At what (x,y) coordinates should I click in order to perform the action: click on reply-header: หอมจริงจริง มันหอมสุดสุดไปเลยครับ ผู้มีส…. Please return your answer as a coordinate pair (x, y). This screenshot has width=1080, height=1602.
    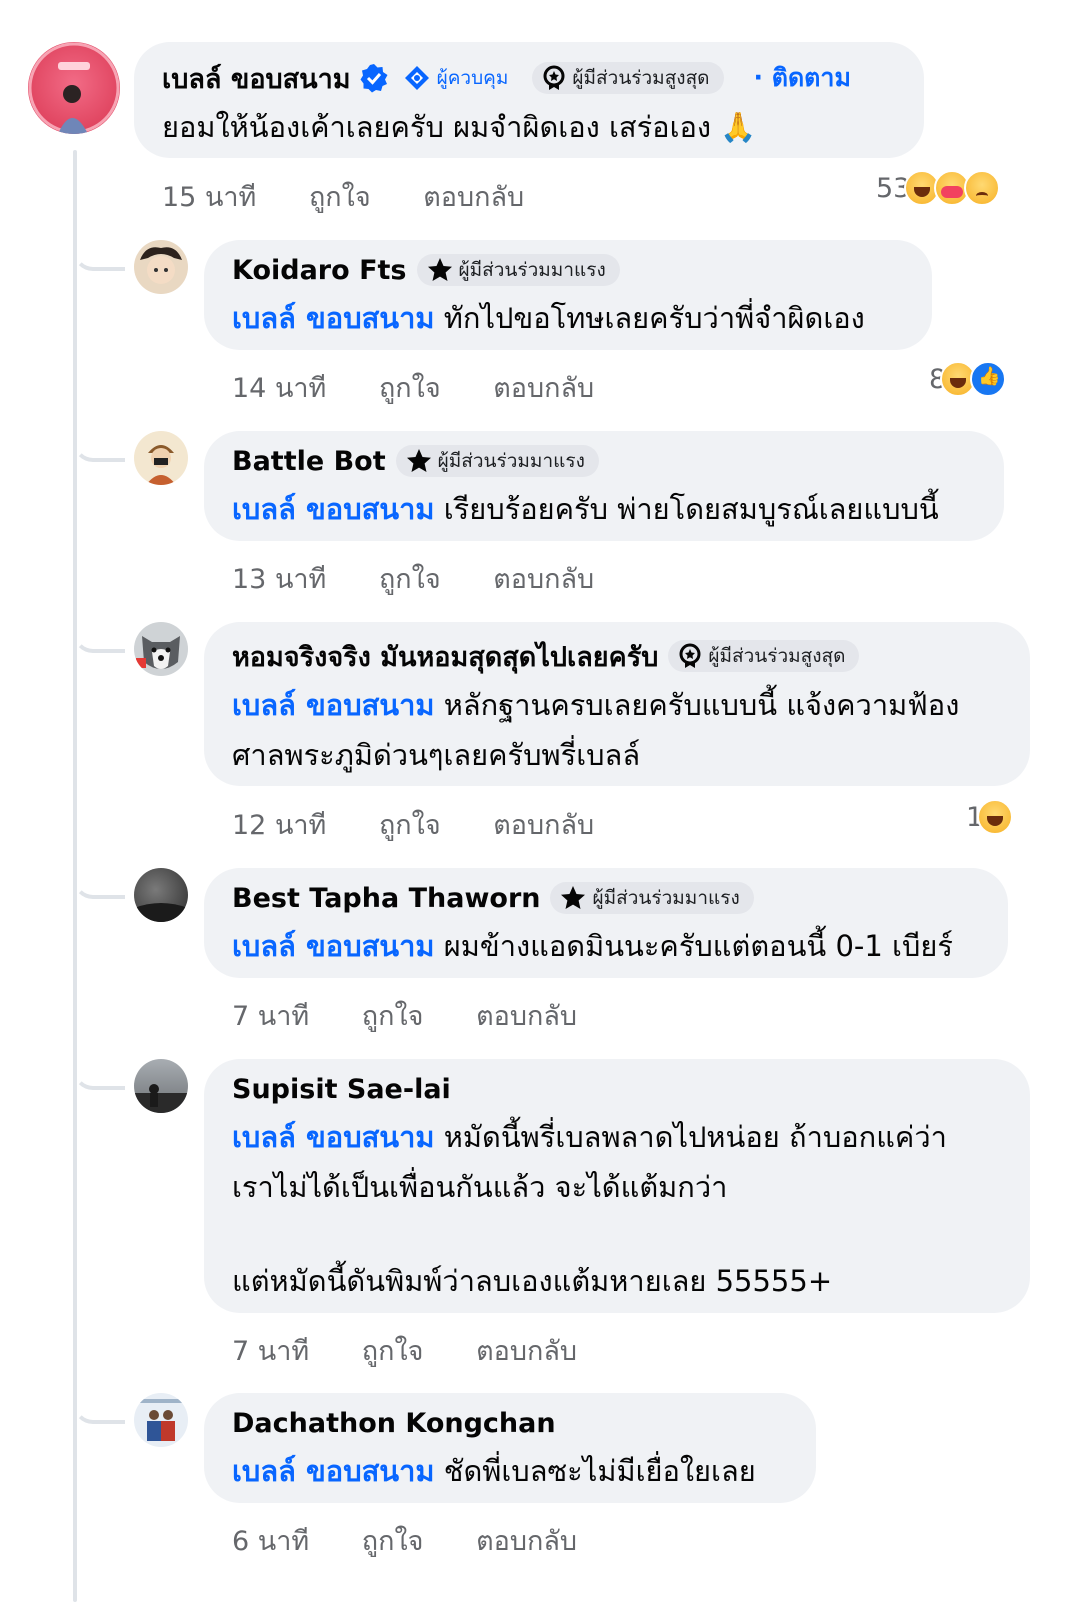
    Looking at the image, I should click on (546, 656).